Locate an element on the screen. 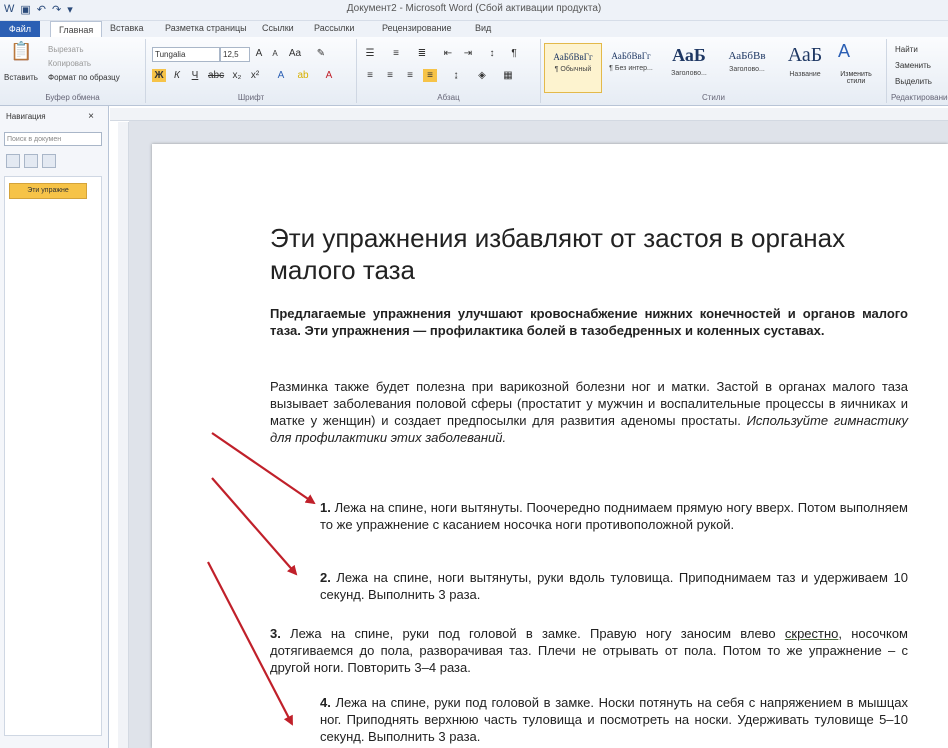 Image resolution: width=948 pixels, height=748 pixels. navigation-search-input: Поиск в докумен is located at coordinates (53, 139).